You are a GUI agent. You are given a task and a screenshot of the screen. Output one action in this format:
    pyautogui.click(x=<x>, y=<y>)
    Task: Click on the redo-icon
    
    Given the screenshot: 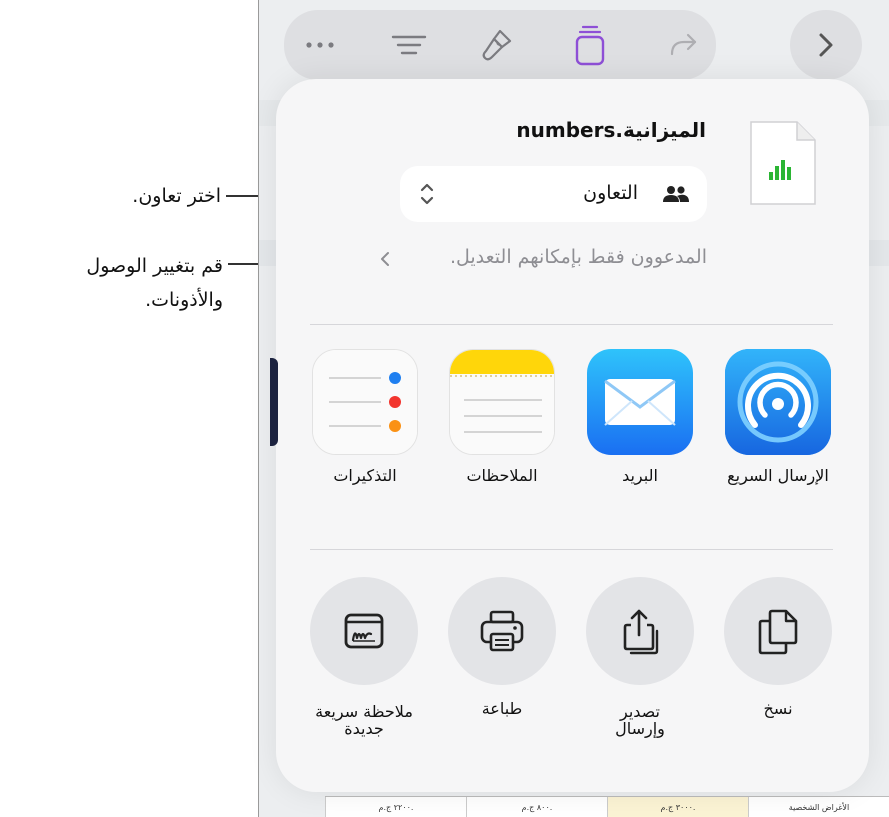 What is the action you would take?
    pyautogui.click(x=684, y=45)
    